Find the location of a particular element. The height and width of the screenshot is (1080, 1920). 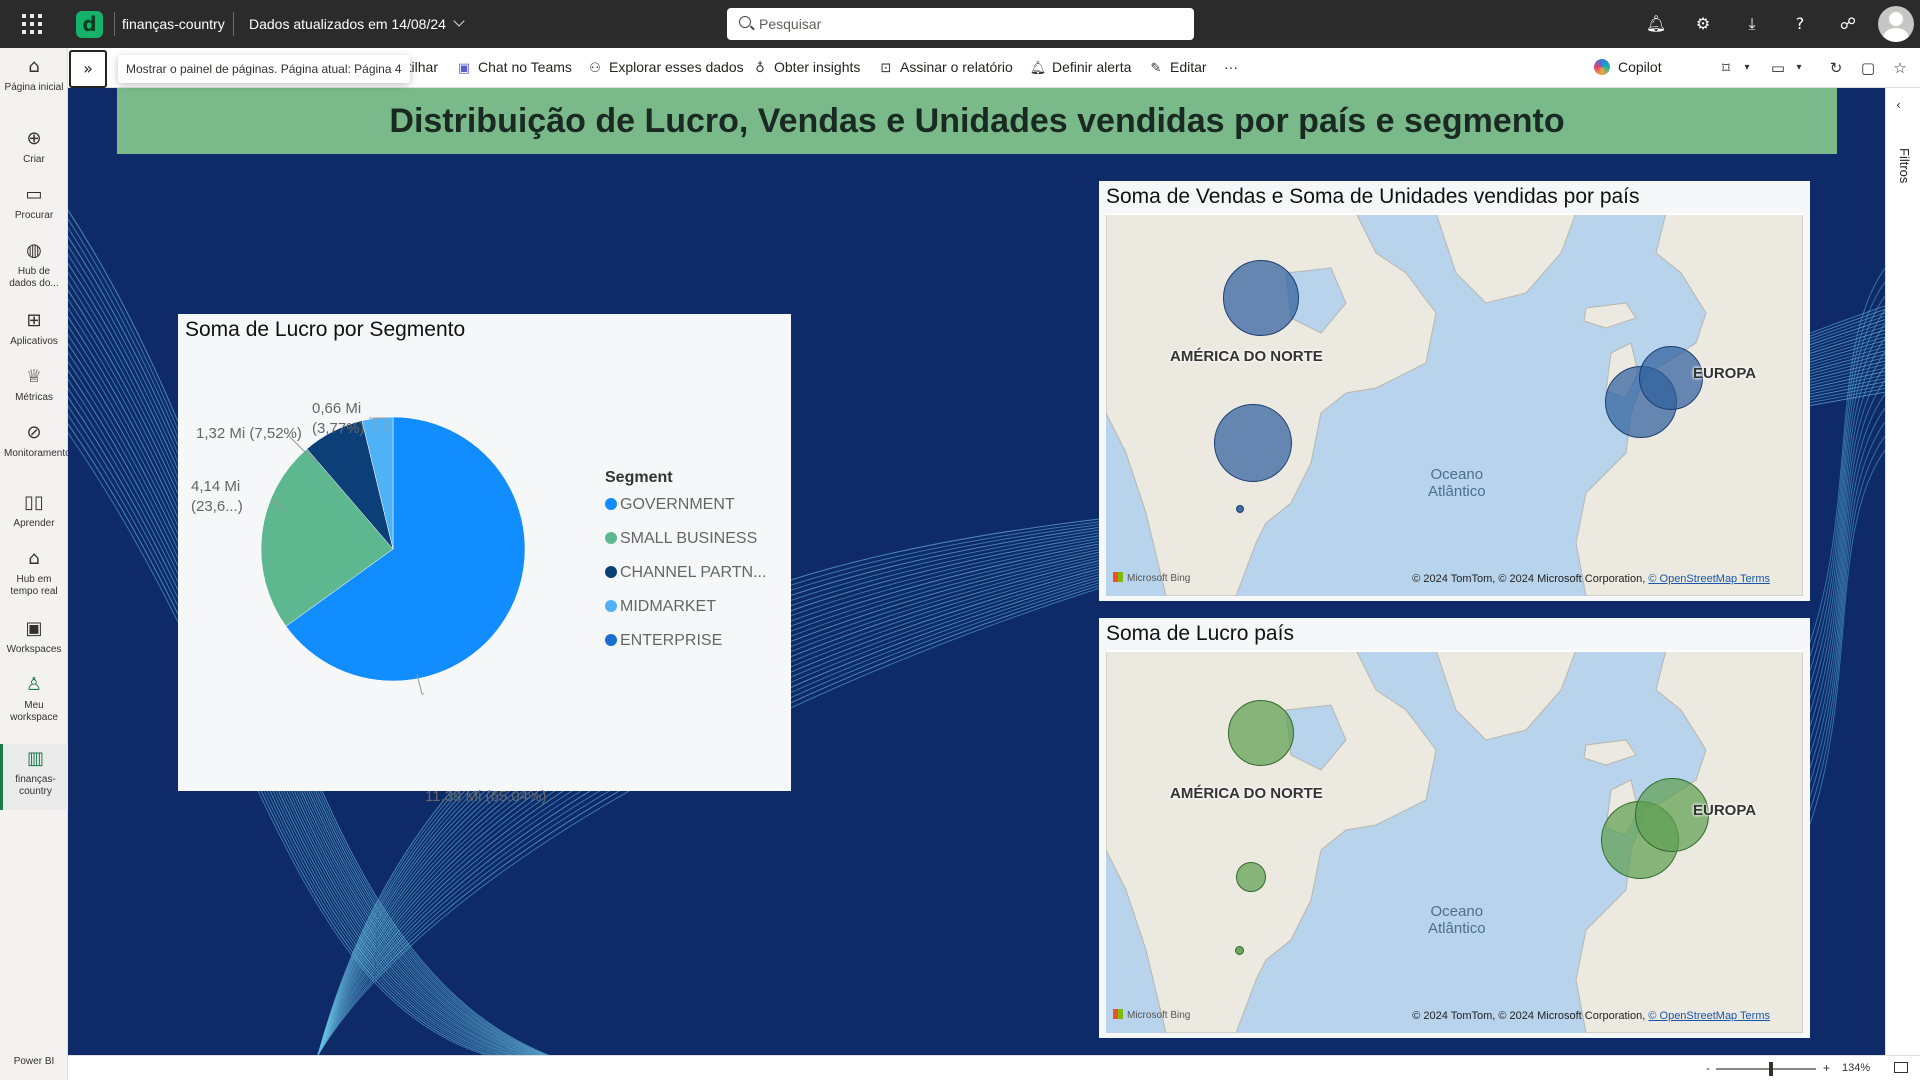

legend-title: Segment is located at coordinates (639, 477).